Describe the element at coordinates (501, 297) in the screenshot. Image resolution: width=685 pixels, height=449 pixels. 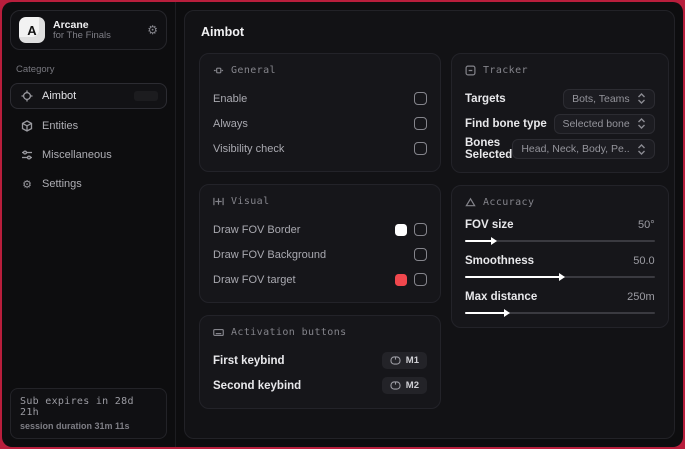
I see `row-label: Max distance` at that location.